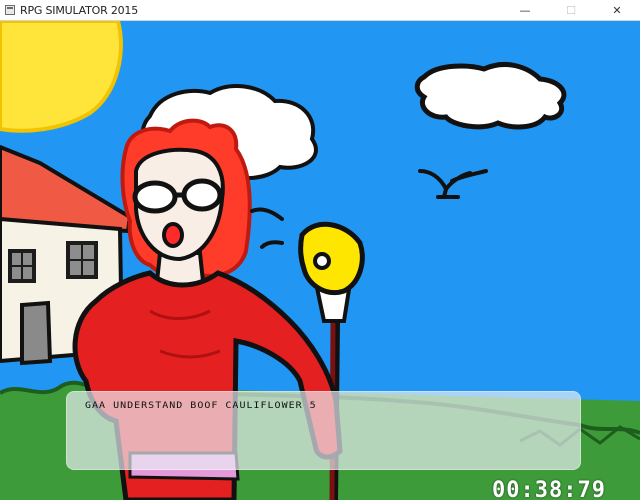 This screenshot has width=640, height=500. What do you see at coordinates (525, 10) in the screenshot?
I see `minimize-button: —` at bounding box center [525, 10].